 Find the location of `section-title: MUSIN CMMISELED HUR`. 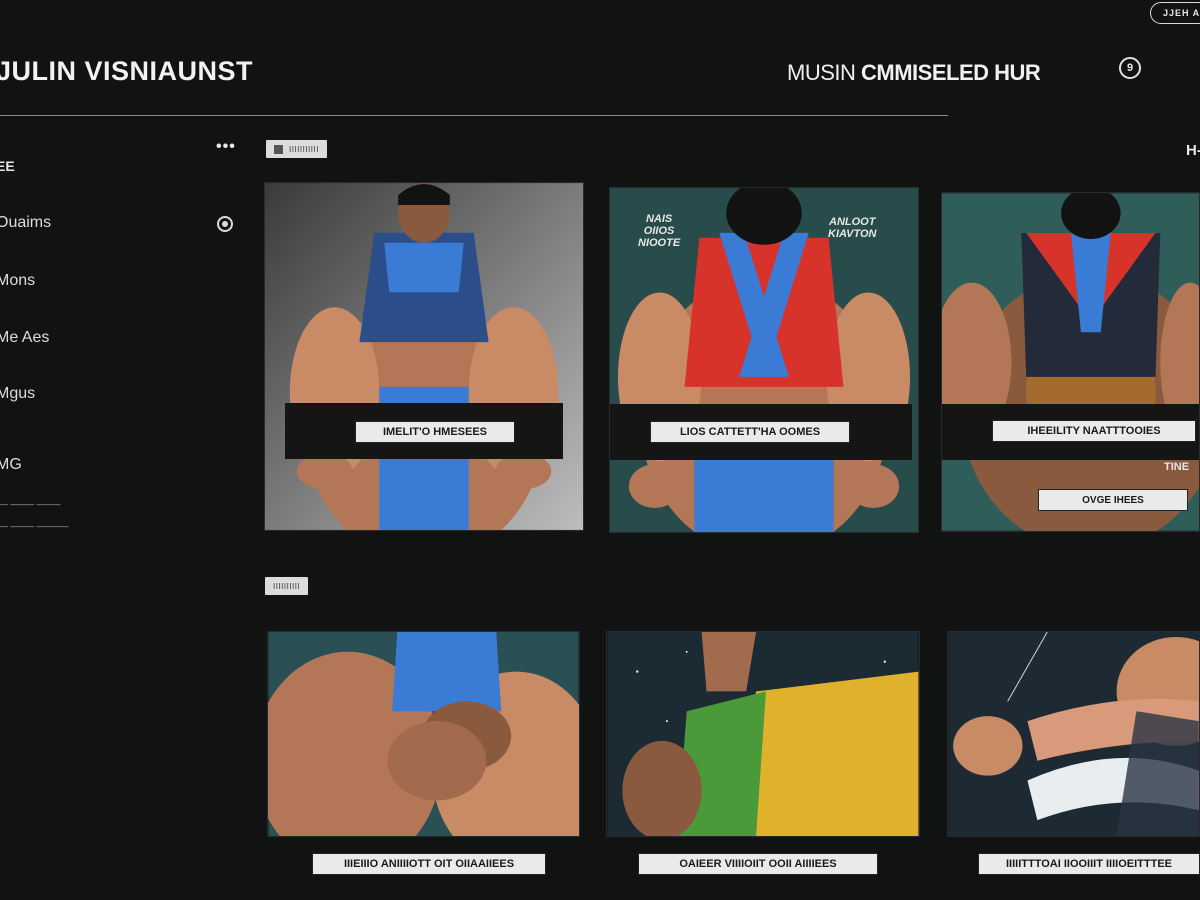

section-title: MUSIN CMMISELED HUR is located at coordinates (914, 73).